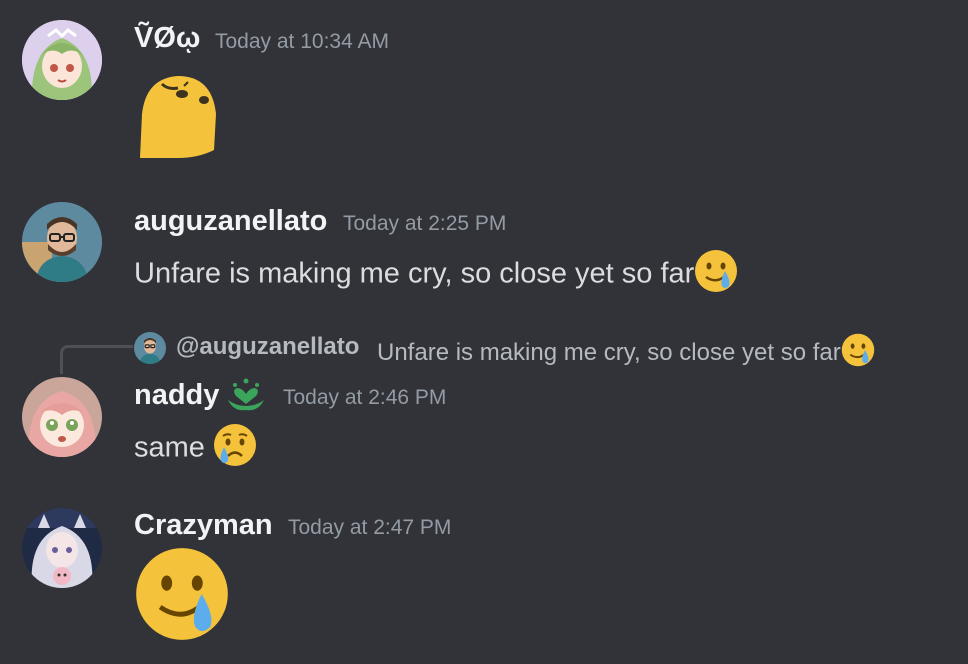  I want to click on reply-avatar, so click(150, 348).